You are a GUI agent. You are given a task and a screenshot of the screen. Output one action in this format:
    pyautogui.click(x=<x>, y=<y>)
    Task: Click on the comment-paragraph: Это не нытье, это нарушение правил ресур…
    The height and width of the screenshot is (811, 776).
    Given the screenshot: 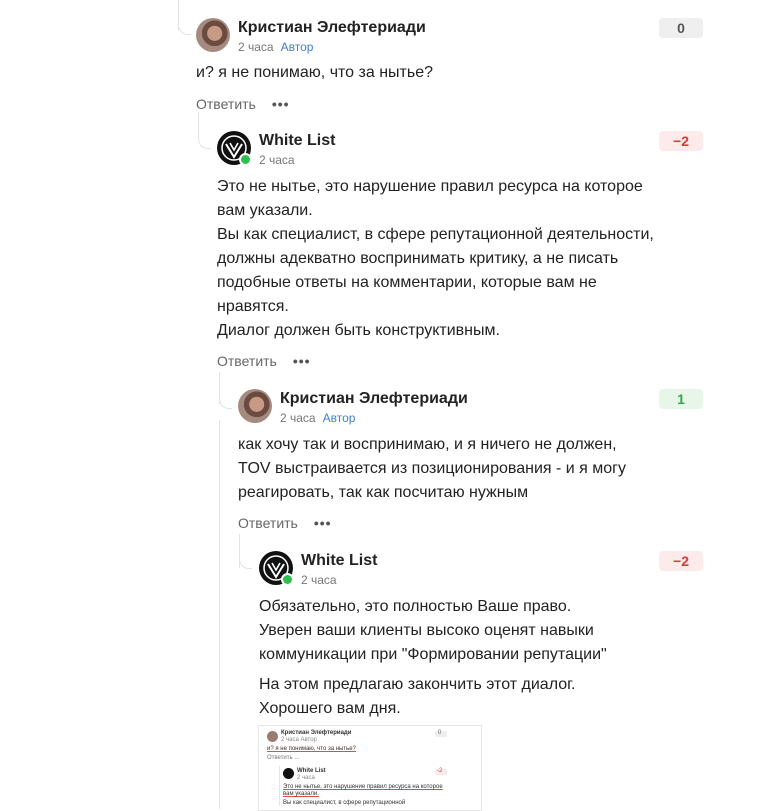 What is the action you would take?
    pyautogui.click(x=430, y=198)
    